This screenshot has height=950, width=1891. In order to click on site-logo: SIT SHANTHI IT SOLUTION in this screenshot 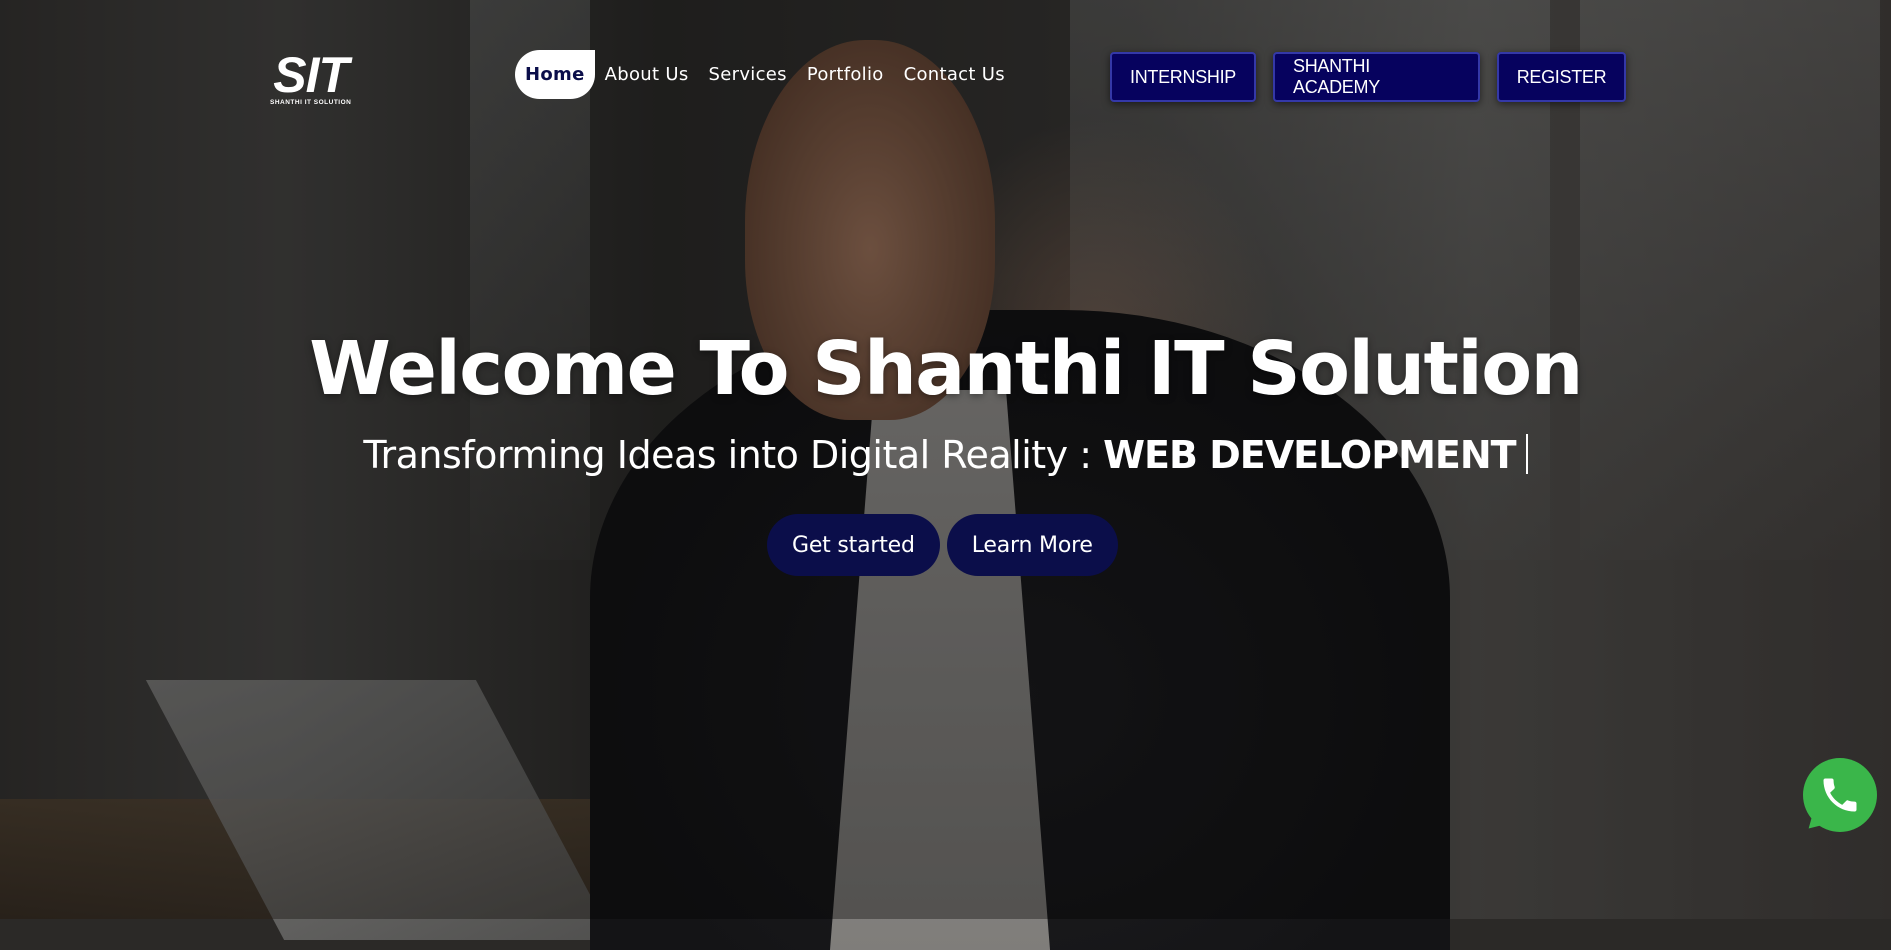, I will do `click(311, 76)`.